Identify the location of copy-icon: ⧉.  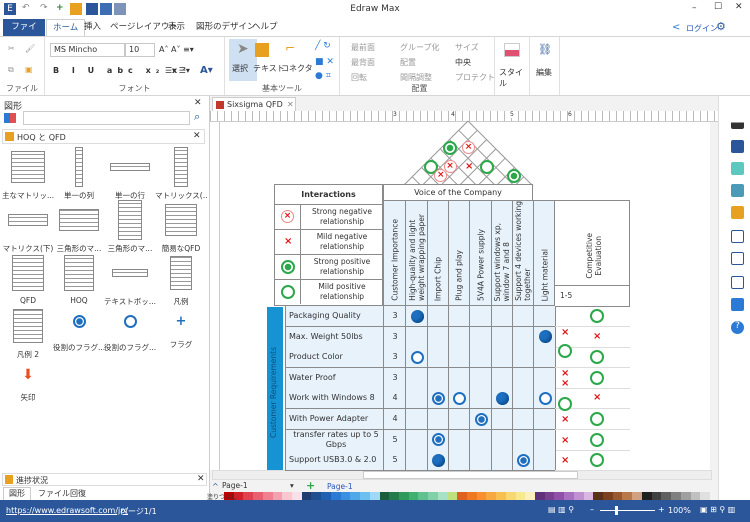
(11, 70).